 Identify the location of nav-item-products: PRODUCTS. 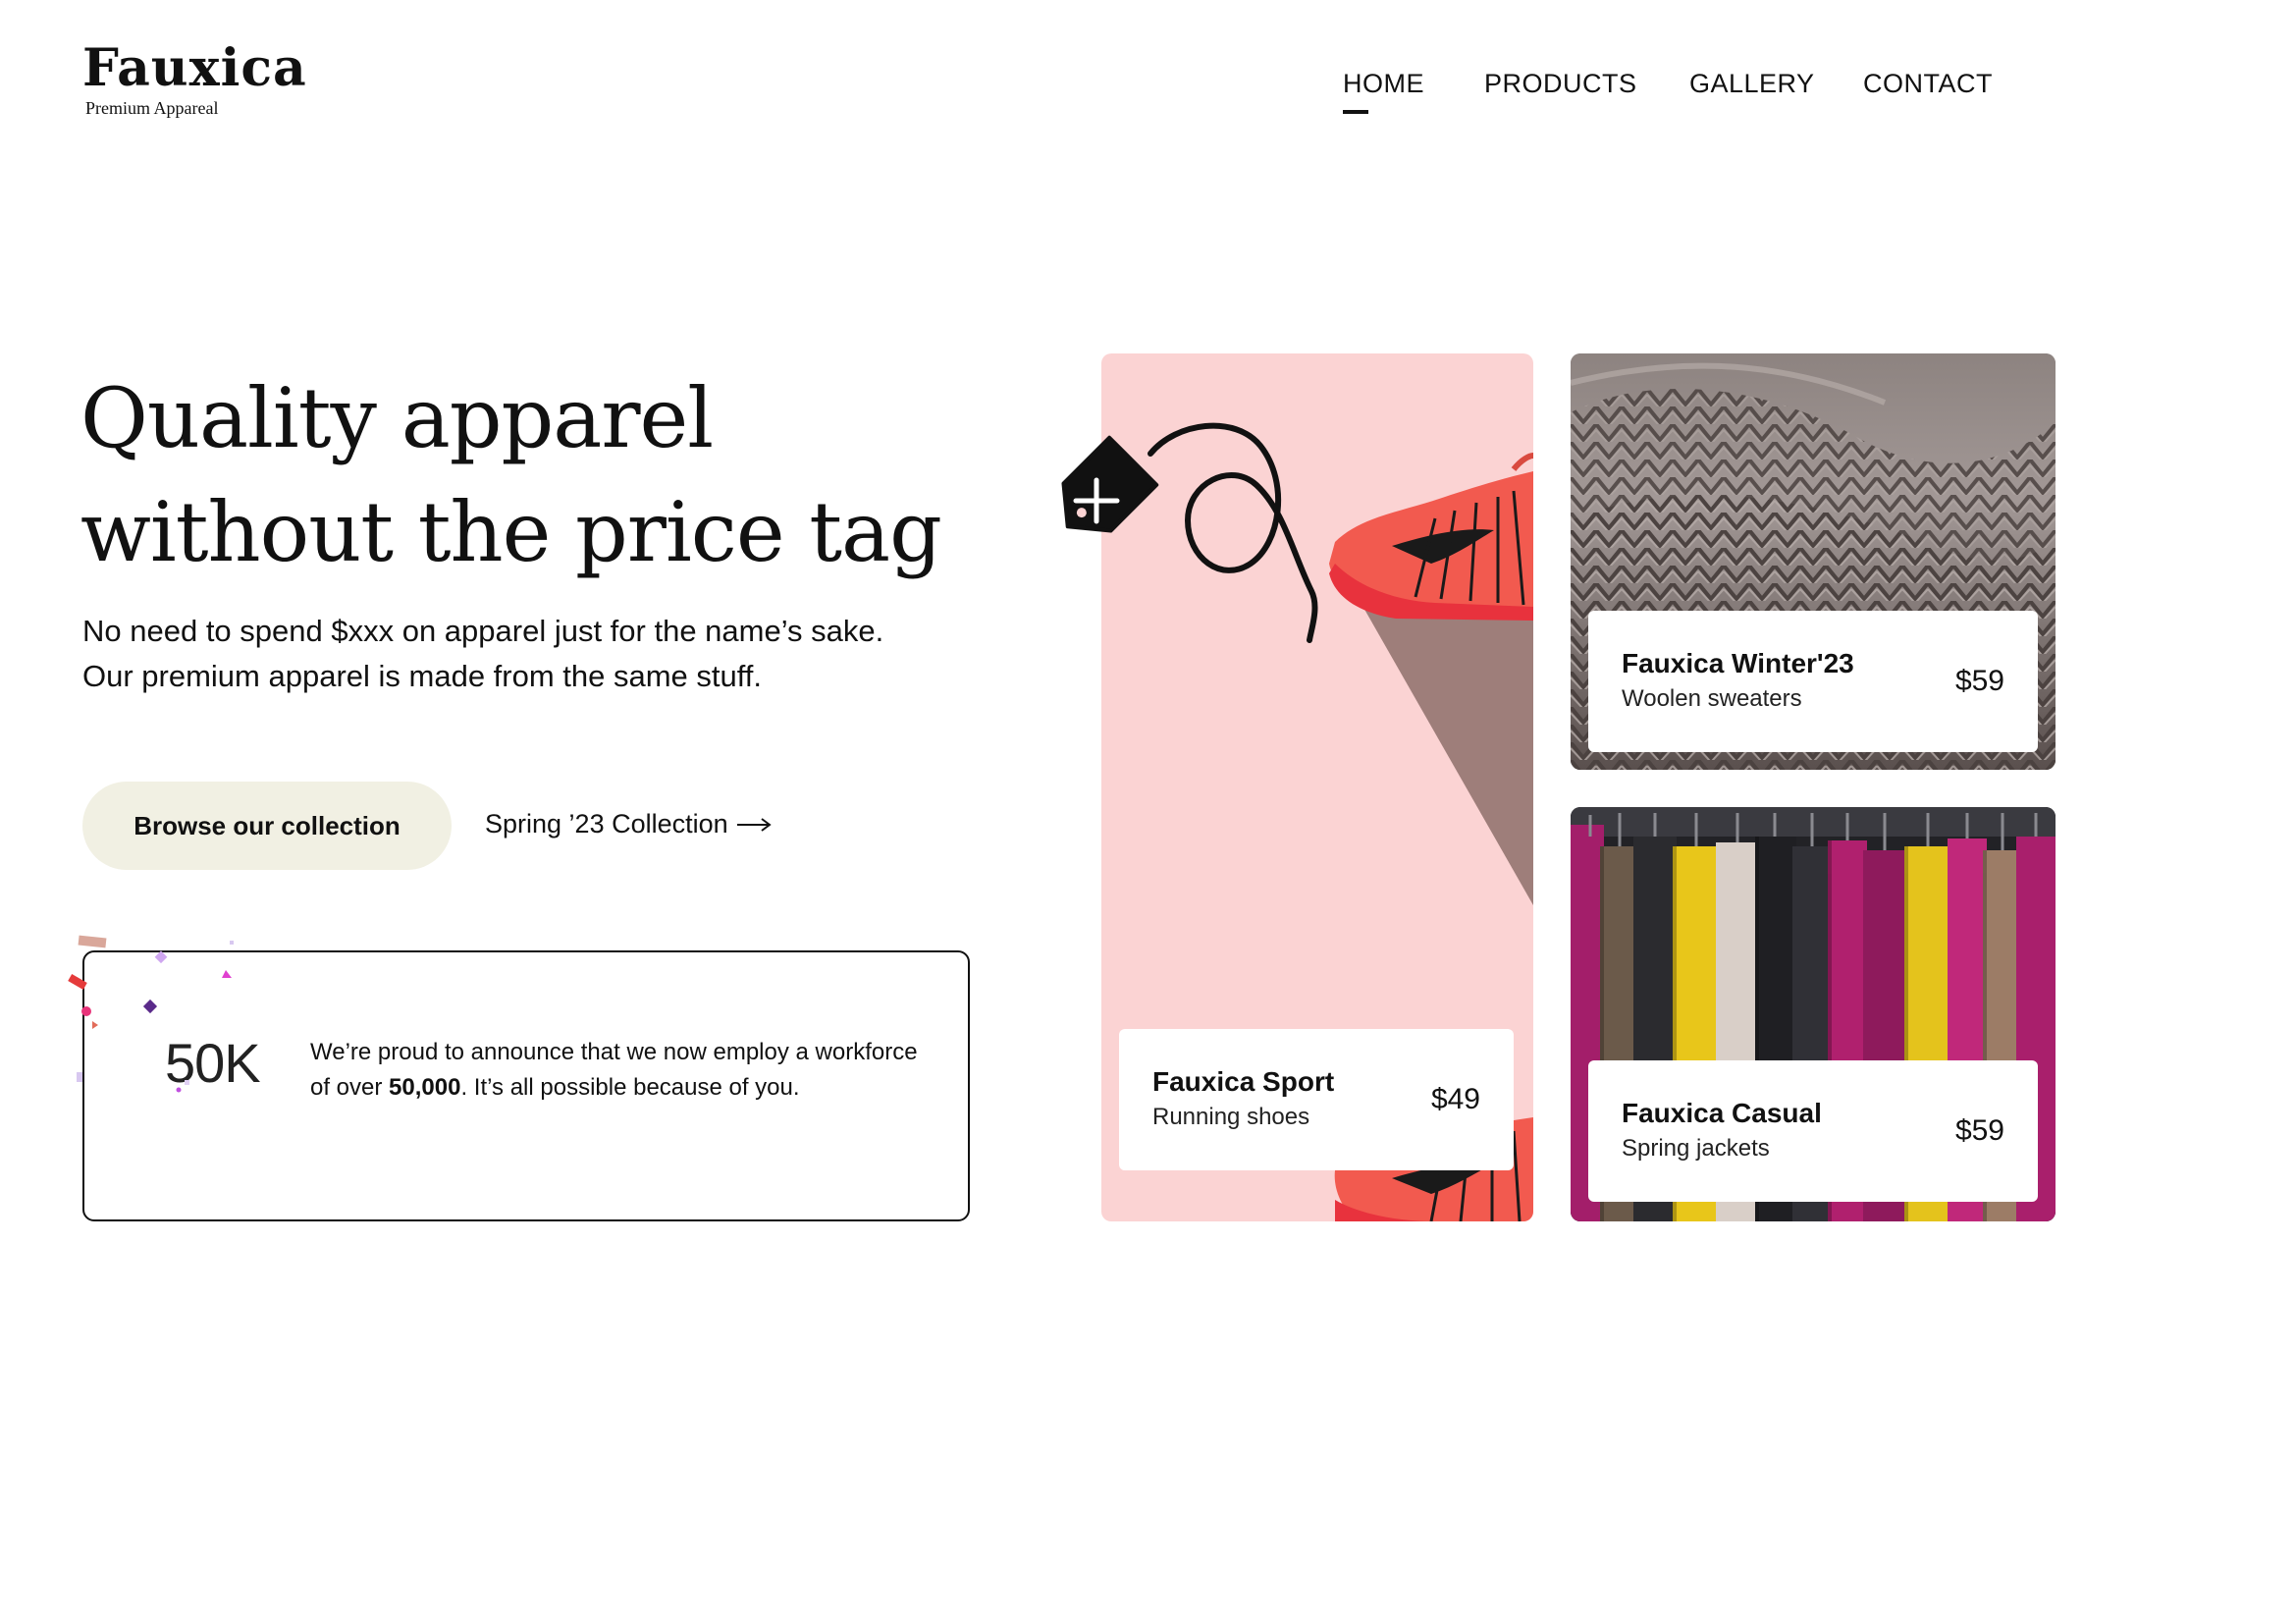
(1561, 84).